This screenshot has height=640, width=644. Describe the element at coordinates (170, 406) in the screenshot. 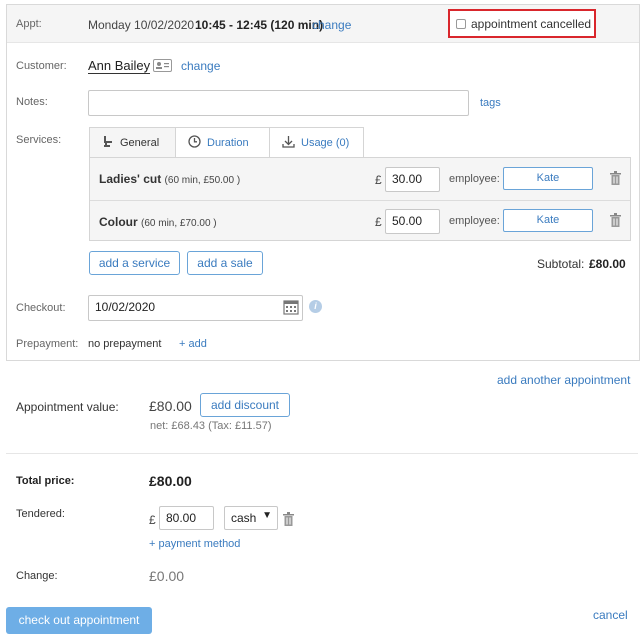

I see `appointment-value-amount: £80.00` at that location.